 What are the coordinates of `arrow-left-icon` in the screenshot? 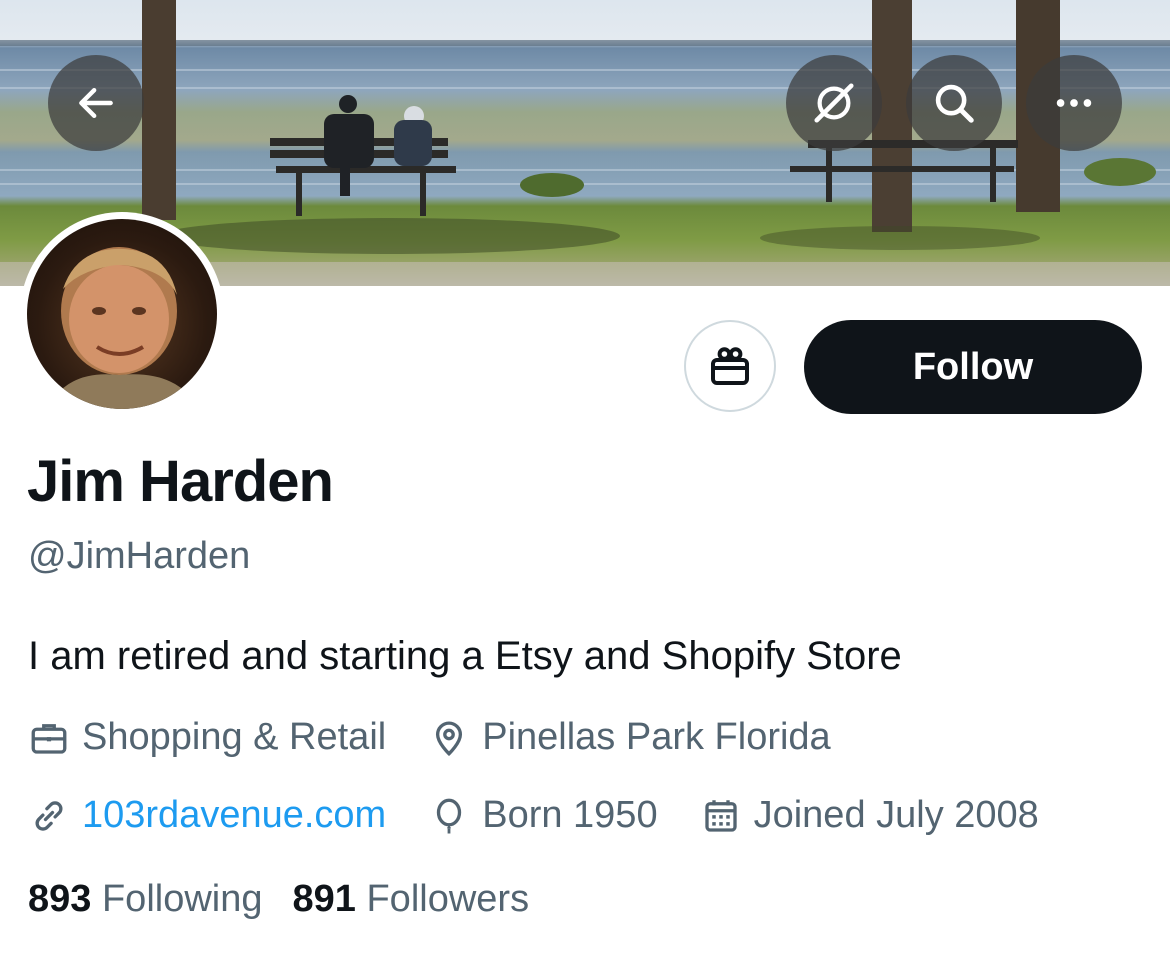 It's located at (96, 103).